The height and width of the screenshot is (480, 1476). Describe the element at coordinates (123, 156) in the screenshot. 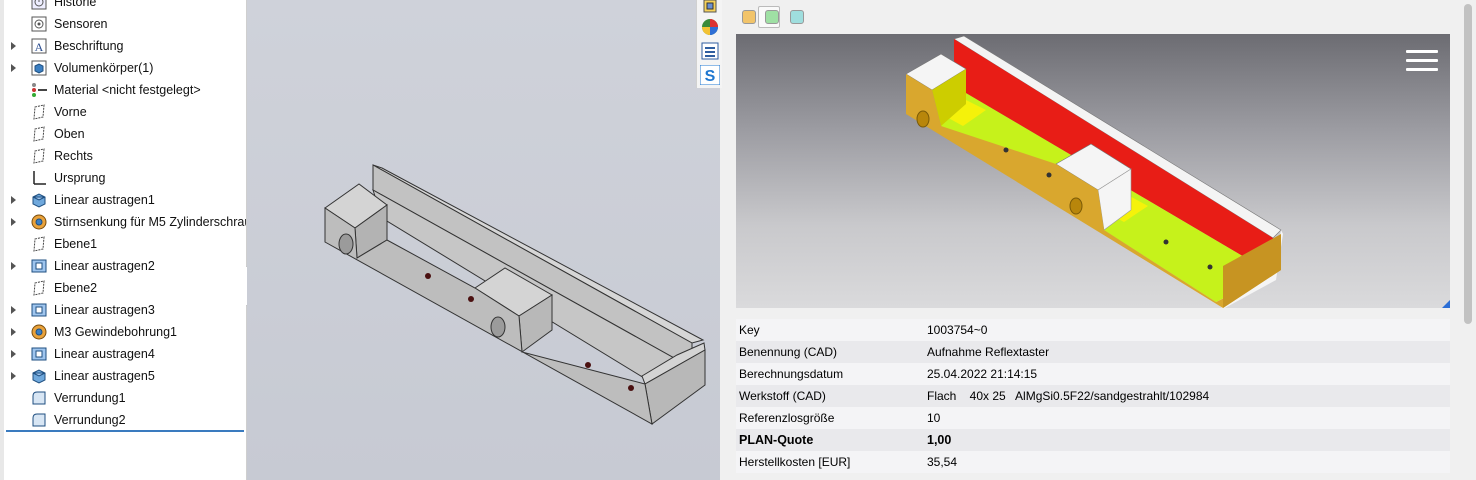

I see `tree-item-rechts: Rechts` at that location.